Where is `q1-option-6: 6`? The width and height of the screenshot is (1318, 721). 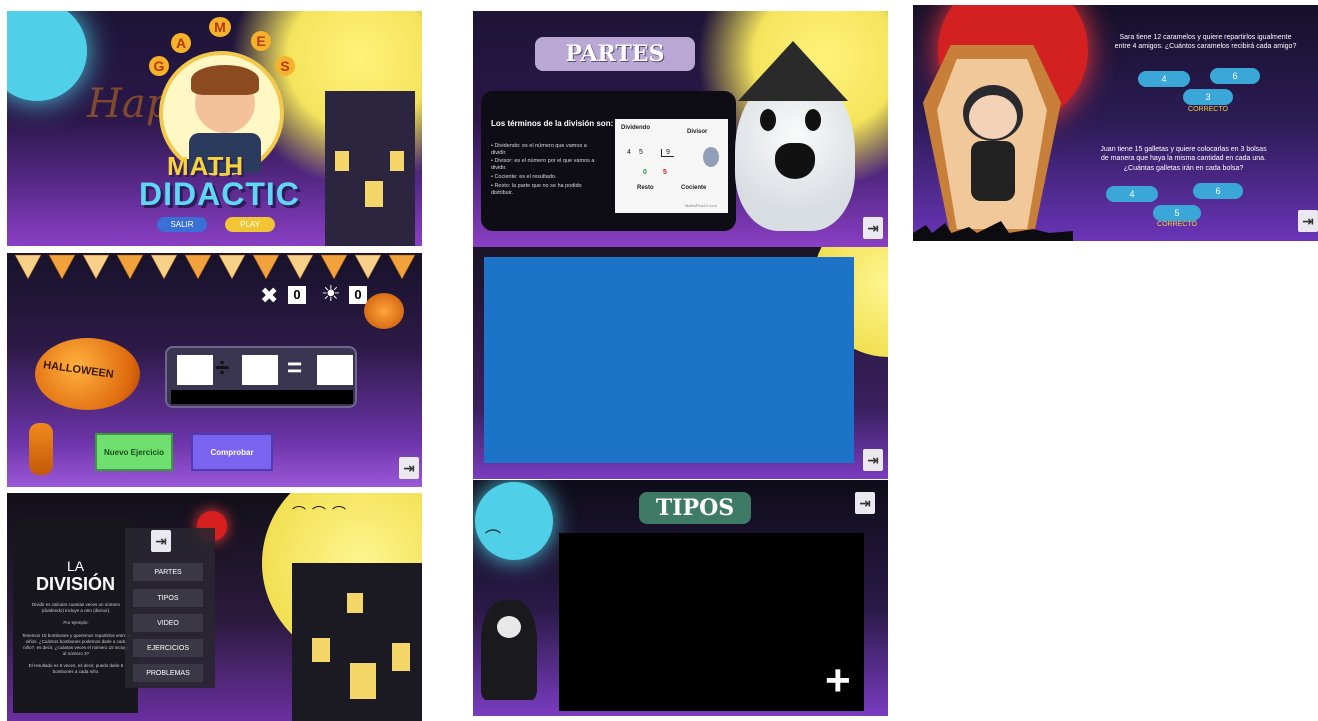
q1-option-6: 6 is located at coordinates (1235, 76).